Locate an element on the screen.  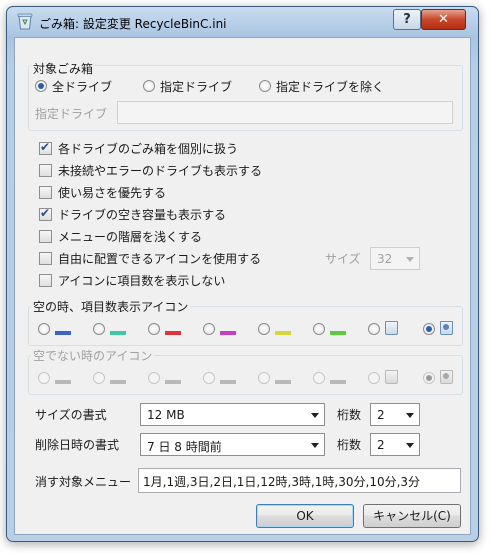
target-radio-all-label: 全ドライブ is located at coordinates (82, 86).